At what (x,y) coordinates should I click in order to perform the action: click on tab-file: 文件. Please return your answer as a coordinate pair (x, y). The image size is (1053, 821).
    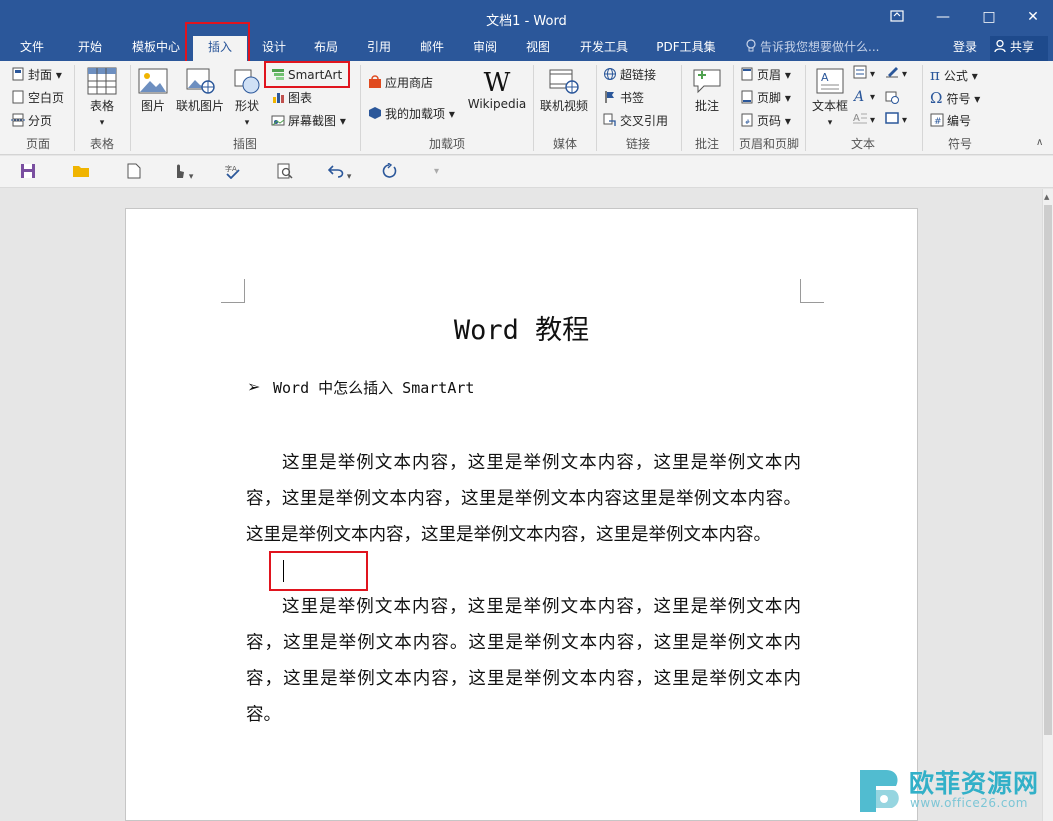
    Looking at the image, I should click on (32, 48).